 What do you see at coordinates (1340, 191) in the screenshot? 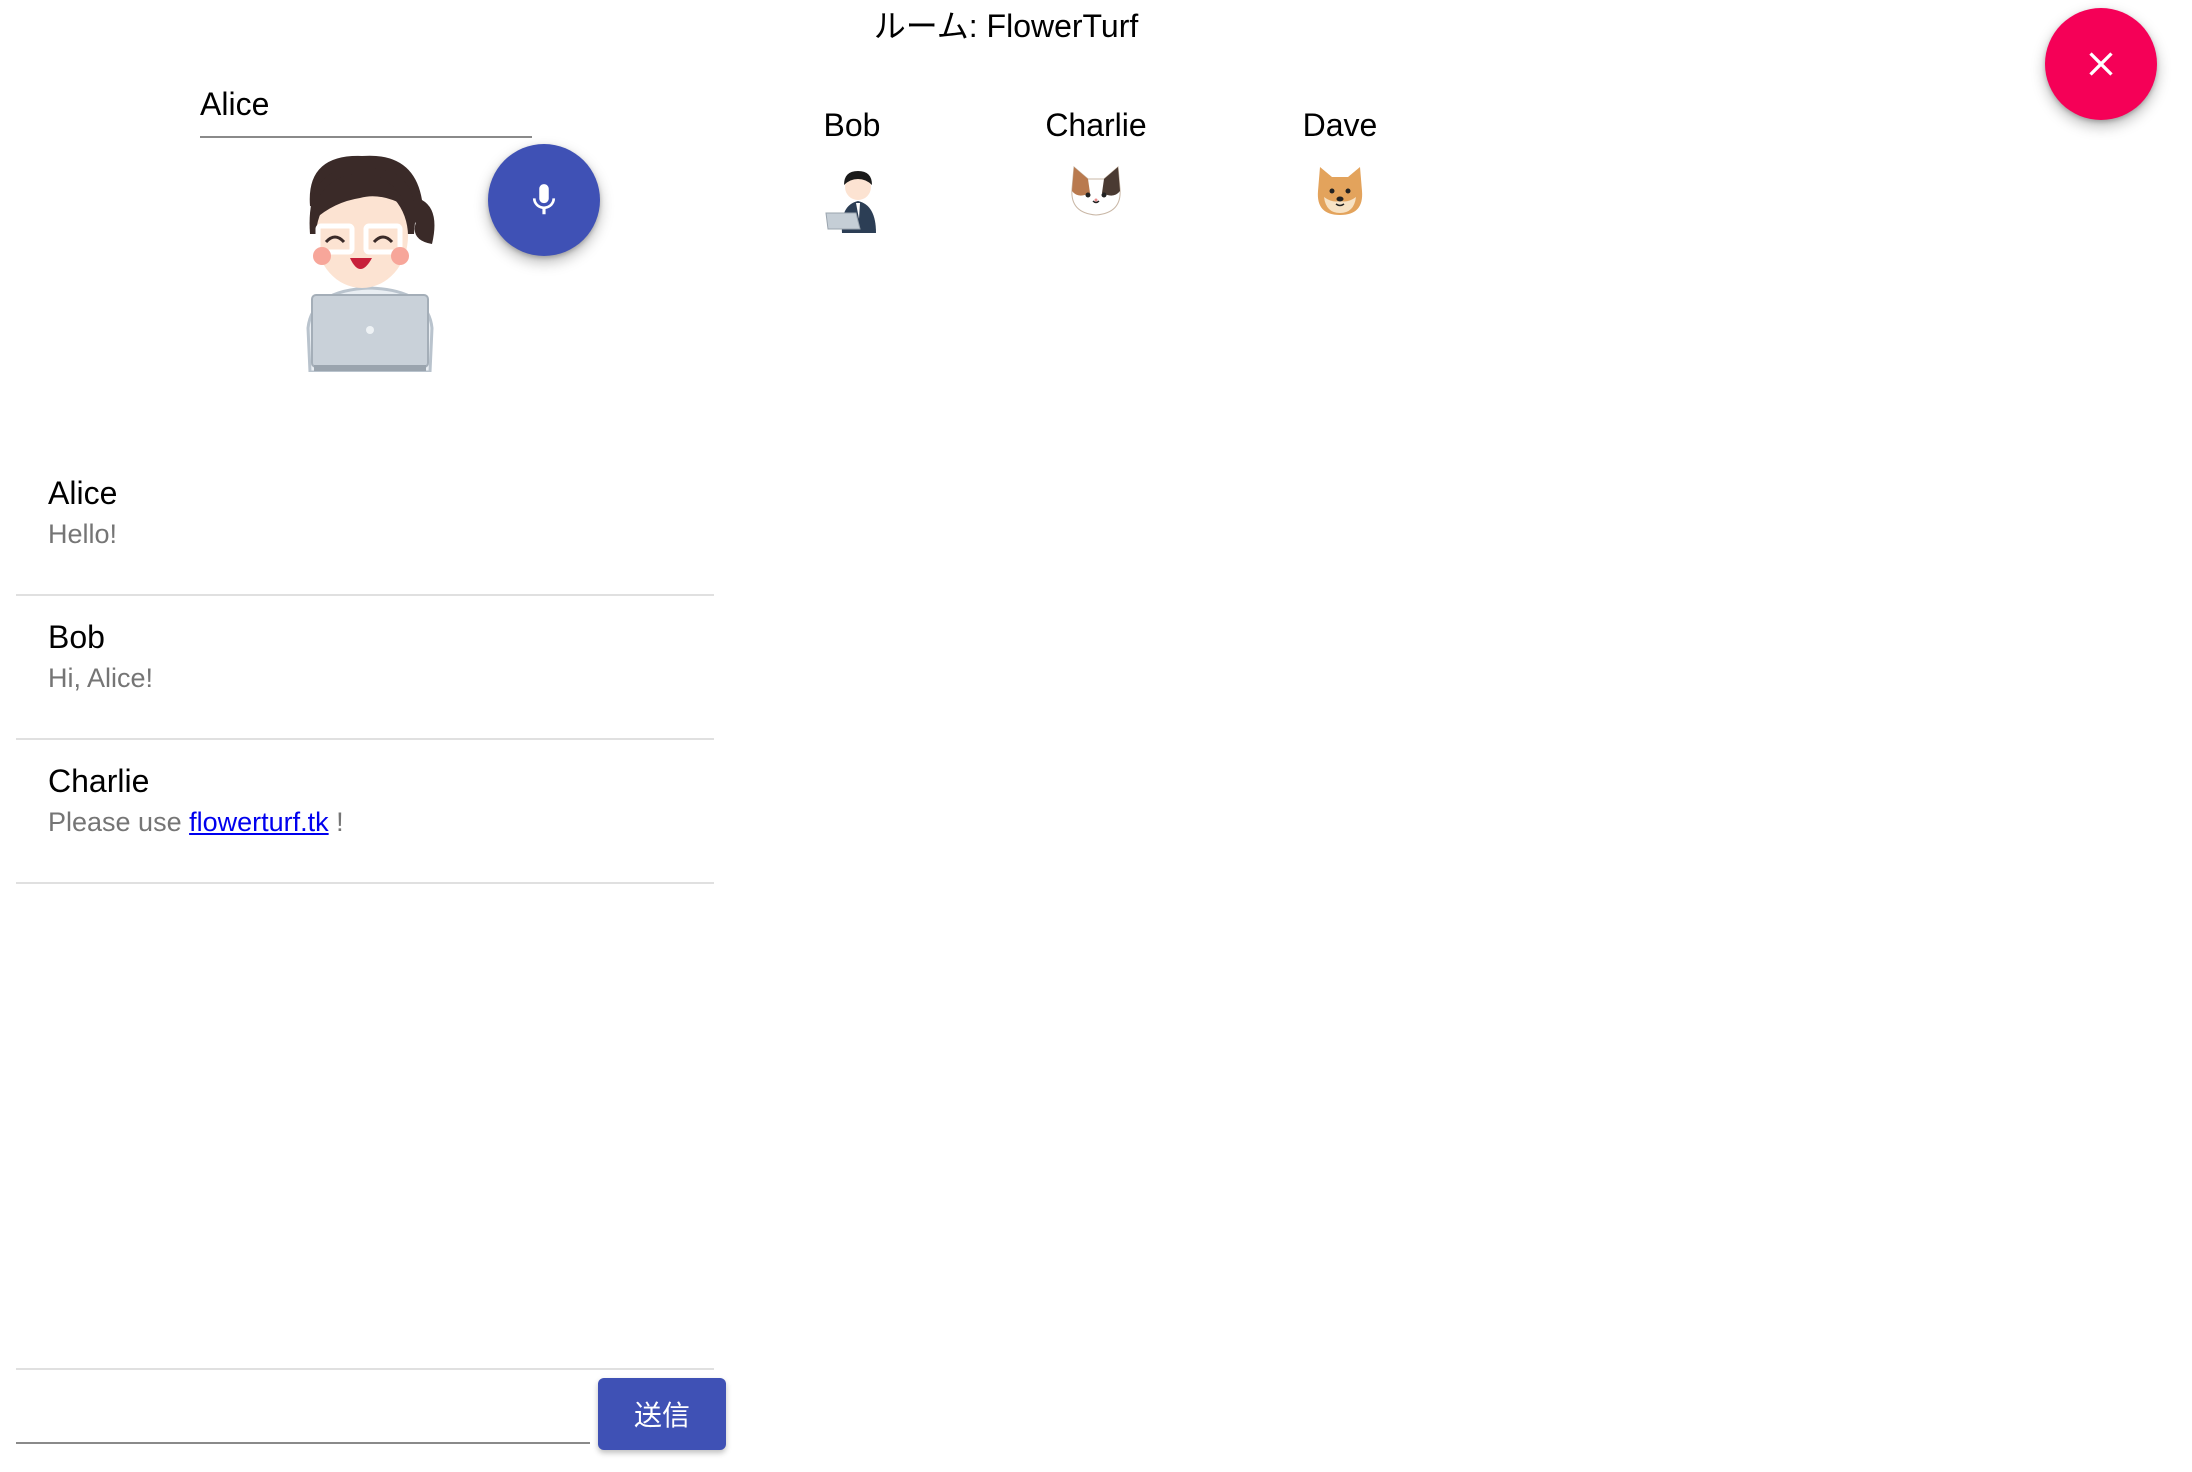
I see `dog-avatar-icon` at bounding box center [1340, 191].